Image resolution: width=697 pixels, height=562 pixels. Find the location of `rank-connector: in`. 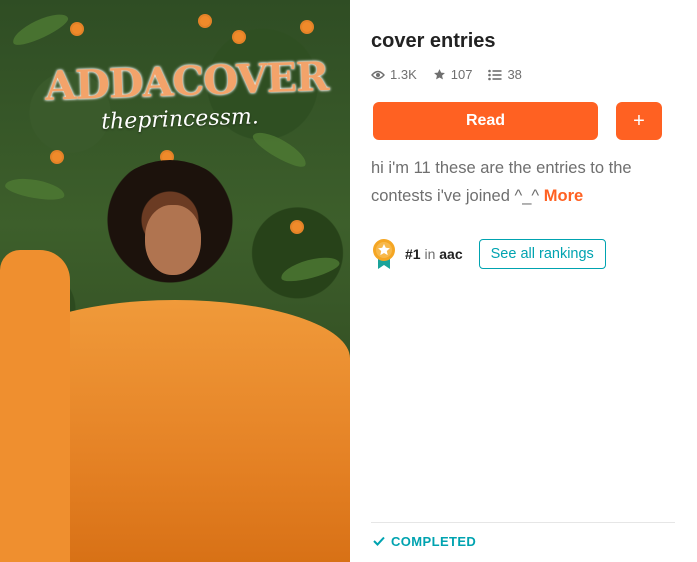

rank-connector: in is located at coordinates (430, 254).